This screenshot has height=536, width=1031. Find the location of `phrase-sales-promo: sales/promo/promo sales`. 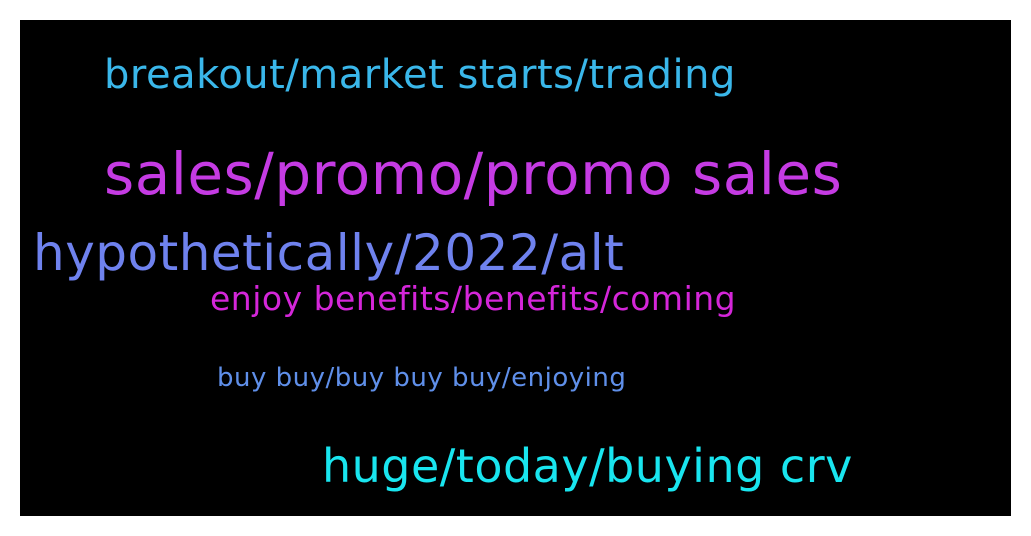

phrase-sales-promo: sales/promo/promo sales is located at coordinates (473, 174).